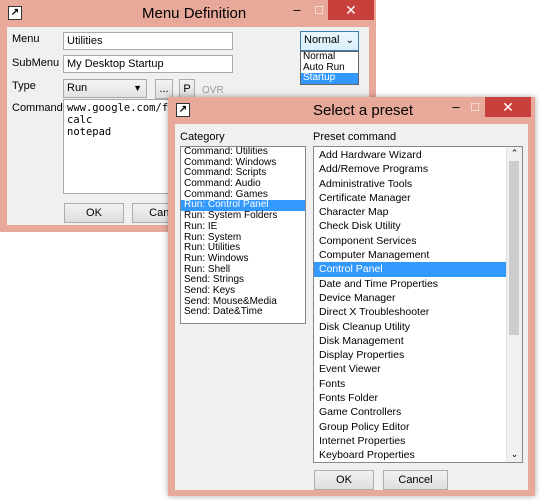  What do you see at coordinates (410, 269) in the screenshot?
I see `preset-item: Control Panel` at bounding box center [410, 269].